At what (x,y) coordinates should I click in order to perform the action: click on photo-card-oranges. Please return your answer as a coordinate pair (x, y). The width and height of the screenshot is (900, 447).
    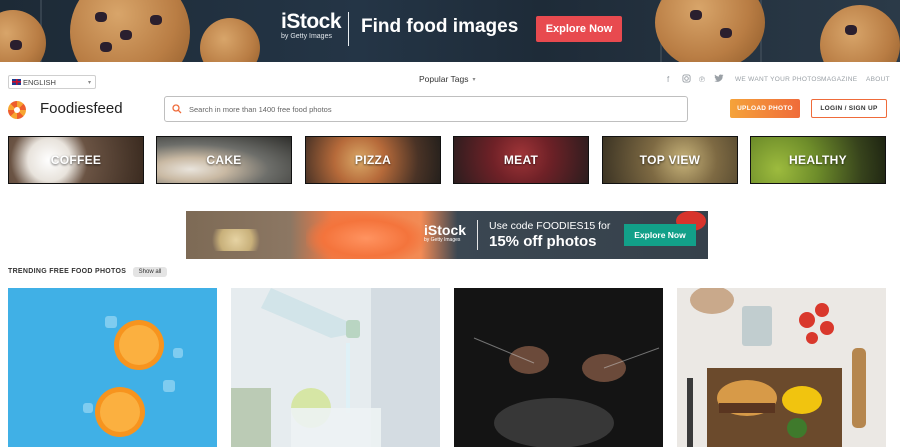
    Looking at the image, I should click on (112, 367).